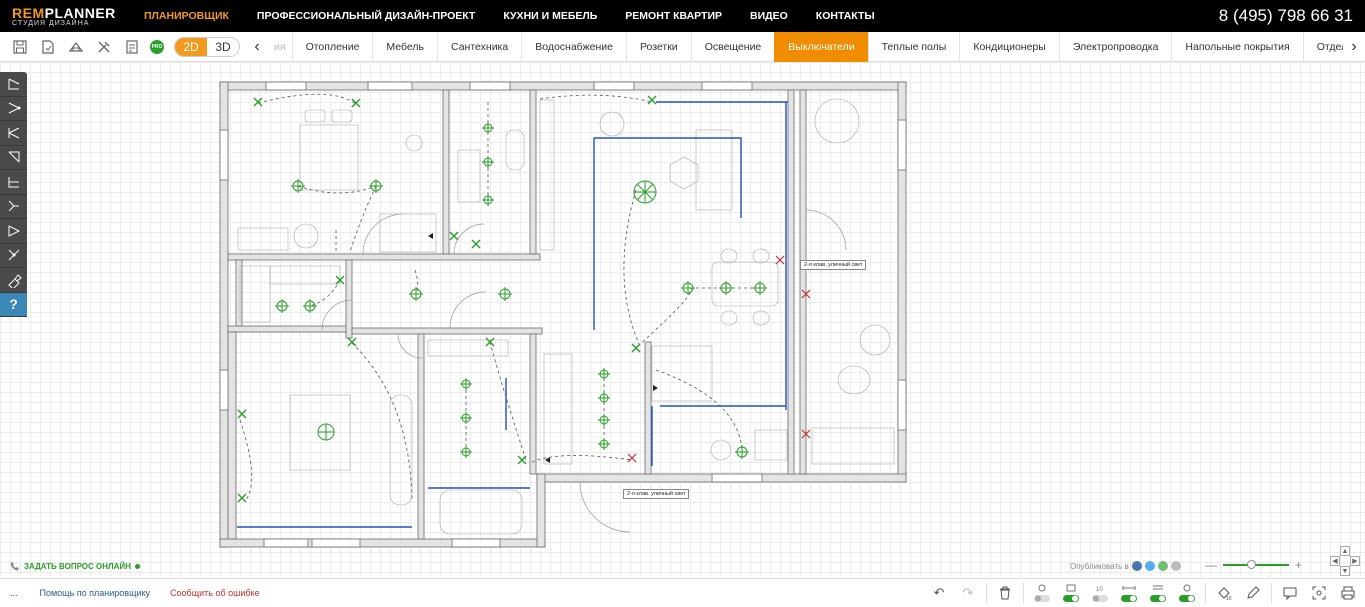 The height and width of the screenshot is (607, 1365). What do you see at coordinates (215, 593) in the screenshot?
I see `report-error-link: Сообщить об ошибке` at bounding box center [215, 593].